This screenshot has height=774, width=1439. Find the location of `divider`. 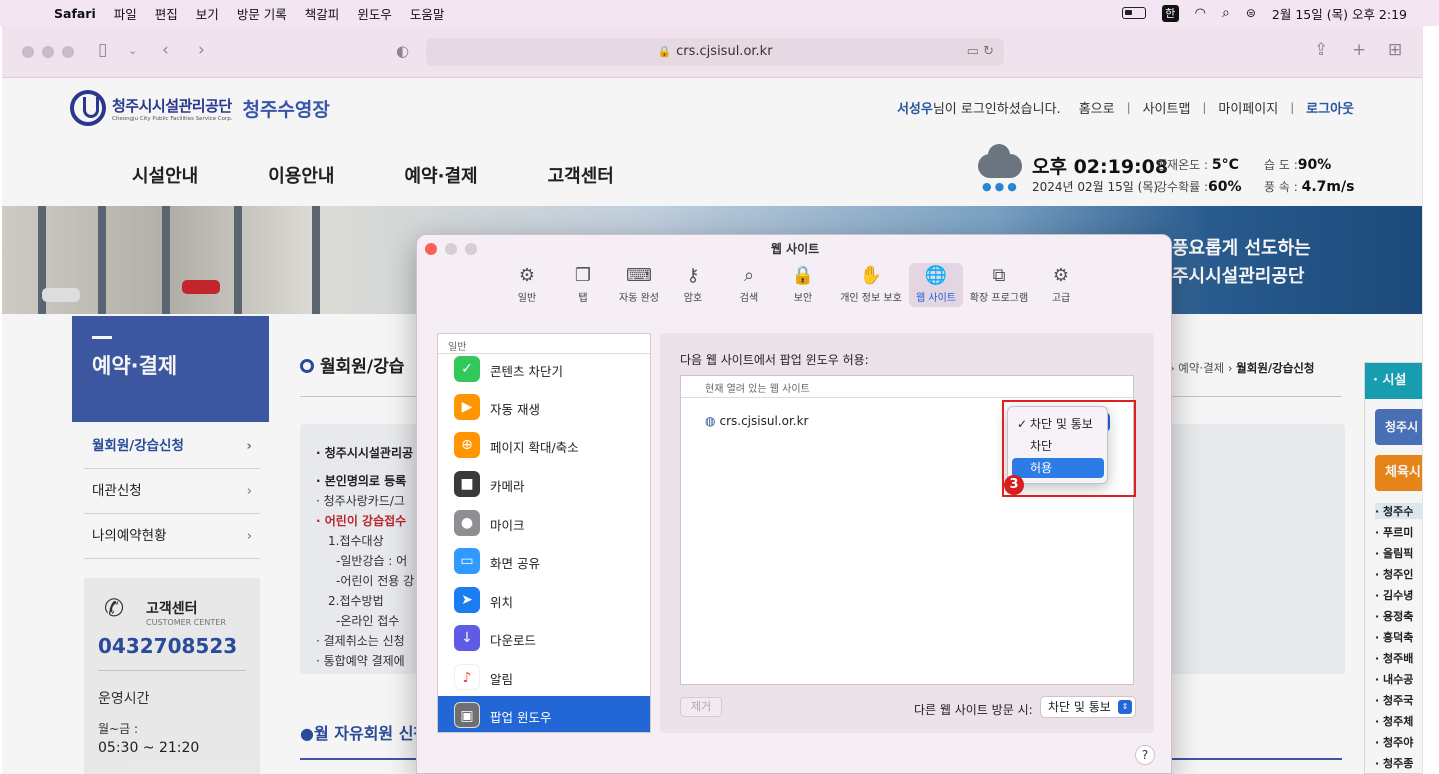

divider is located at coordinates (907, 397).